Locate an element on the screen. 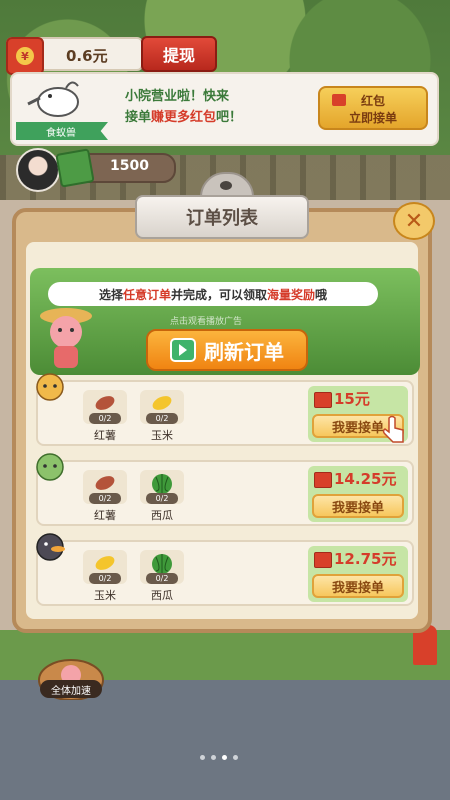 The width and height of the screenshot is (450, 800). balance-value: 0.6元 is located at coordinates (87, 56).